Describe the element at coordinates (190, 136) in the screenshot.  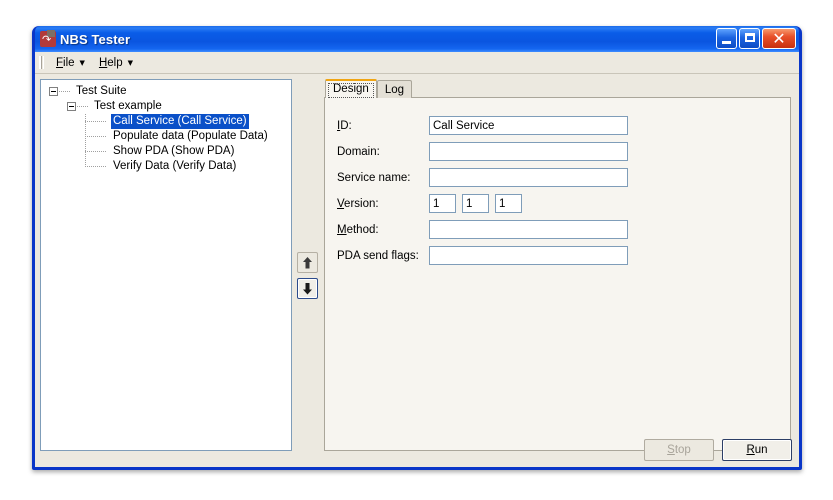
I see `tree-node-label: Populate data (Populate Data)` at that location.